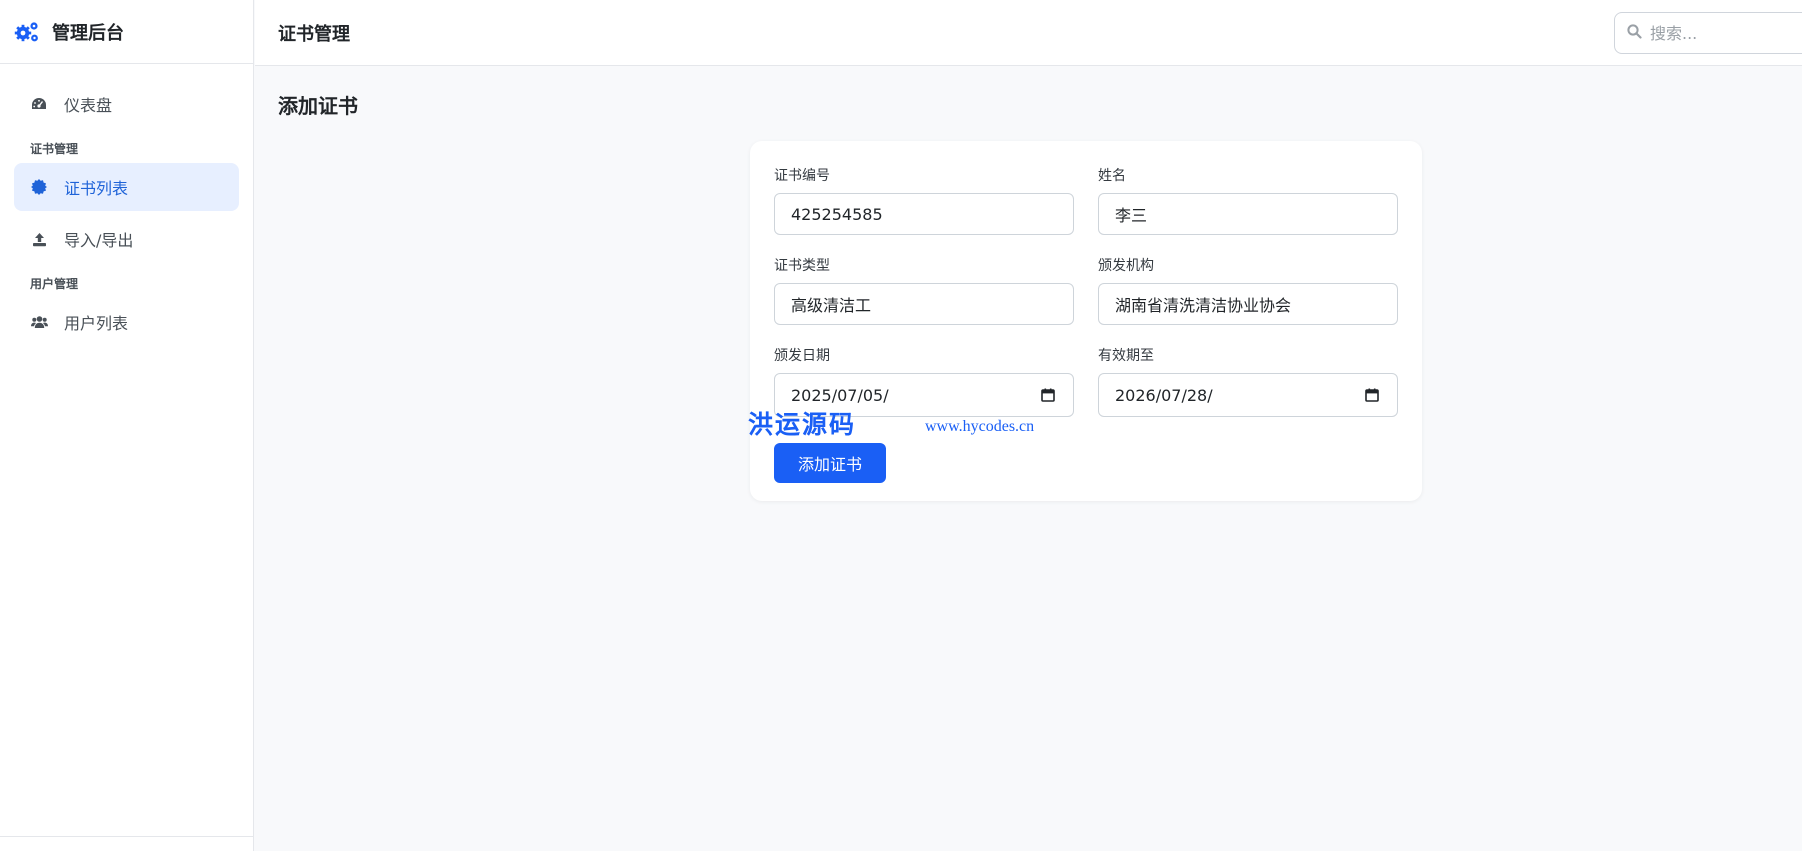  Describe the element at coordinates (924, 214) in the screenshot. I see `cert-no-input: 425254585` at that location.